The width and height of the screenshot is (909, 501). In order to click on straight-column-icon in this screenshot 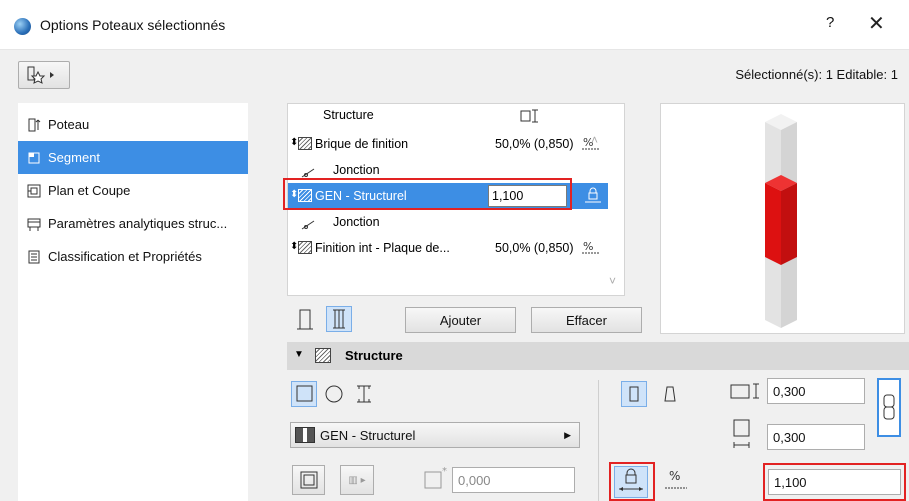, I will do `click(305, 319)`.